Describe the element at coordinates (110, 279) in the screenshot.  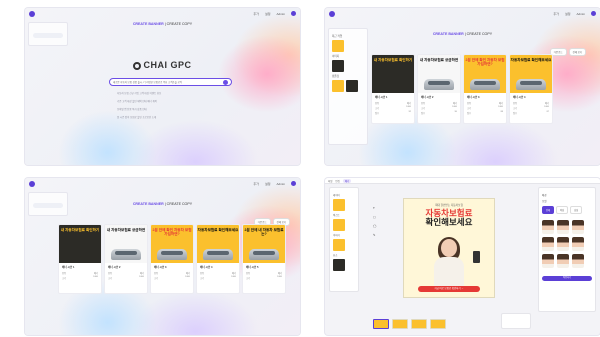
I see `meta-key: 크기` at that location.